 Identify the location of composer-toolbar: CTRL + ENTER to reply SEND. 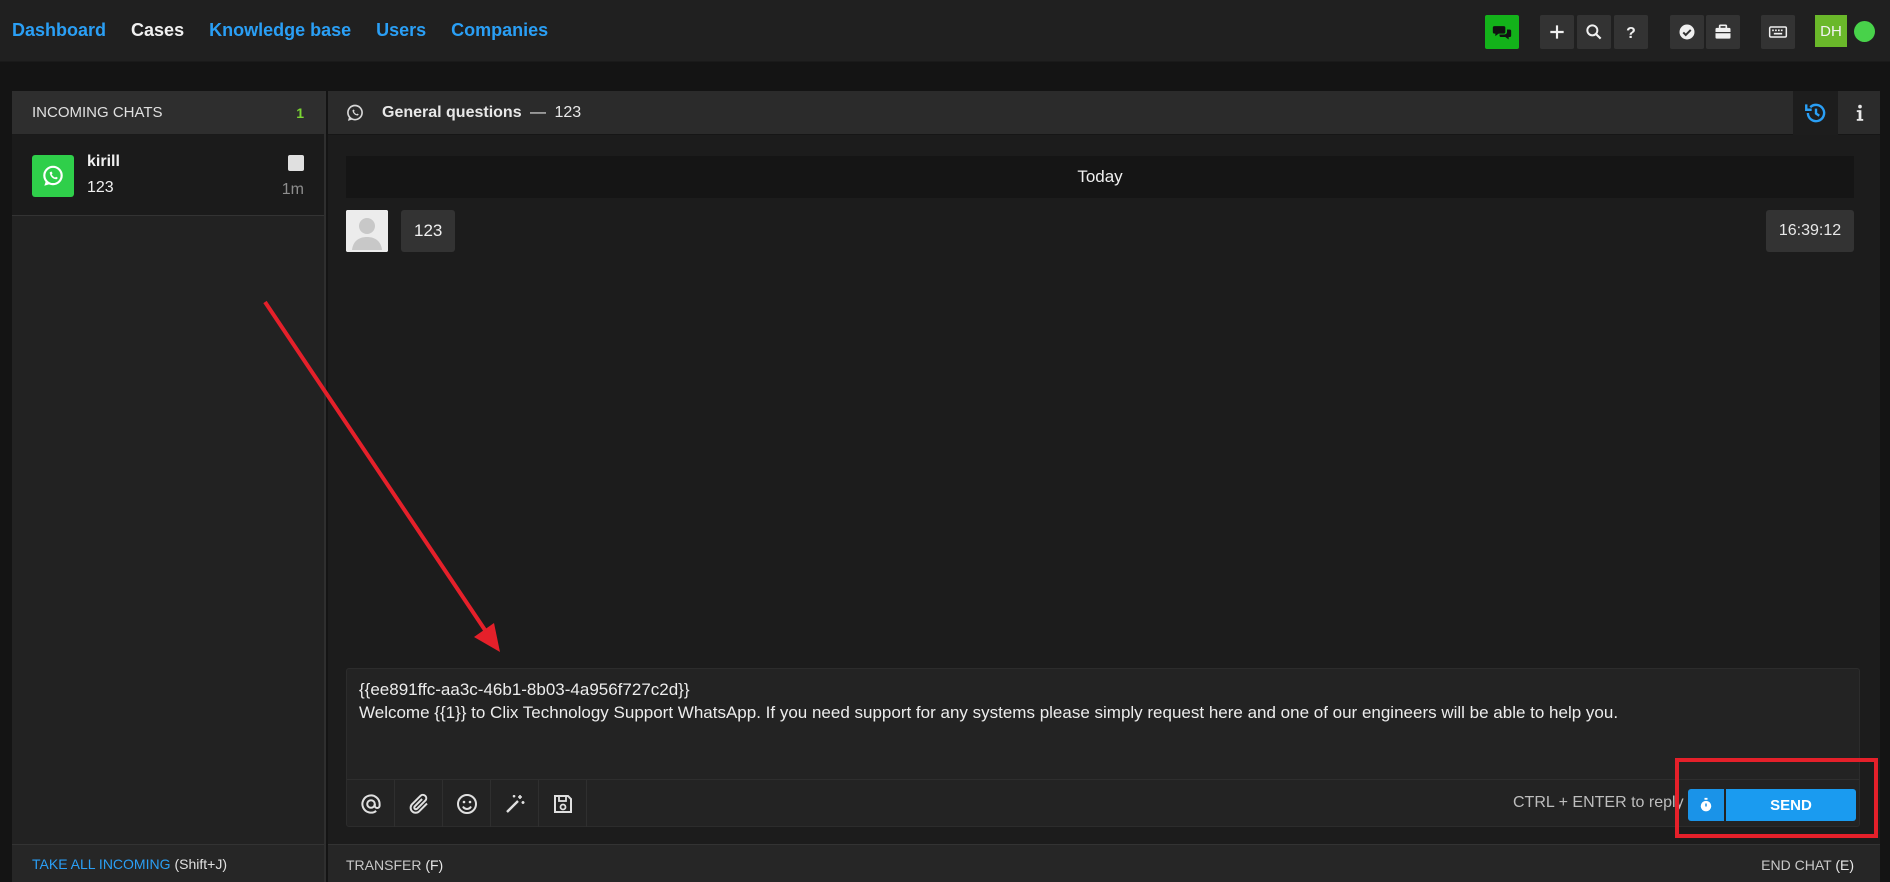
(1103, 803).